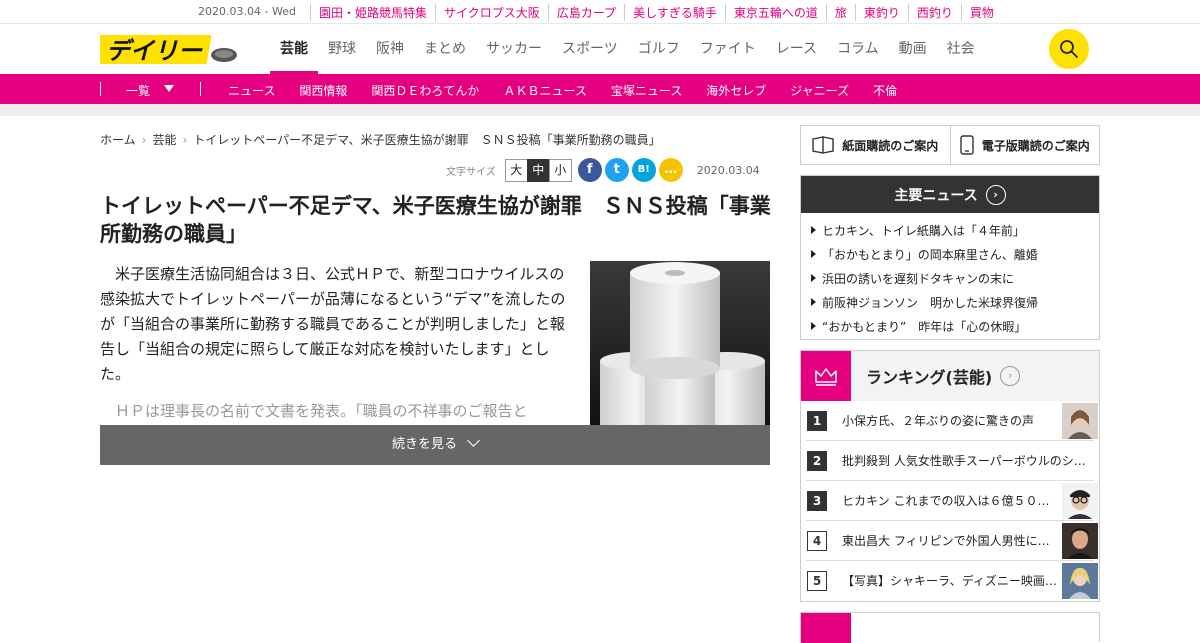 The width and height of the screenshot is (1200, 643). I want to click on nav-video: 動画, so click(913, 49).